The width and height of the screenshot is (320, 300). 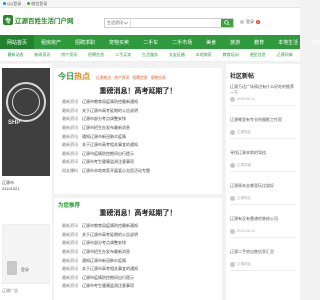 What do you see at coordinates (150, 55) in the screenshot?
I see `subnav-item: 生活服务` at bounding box center [150, 55].